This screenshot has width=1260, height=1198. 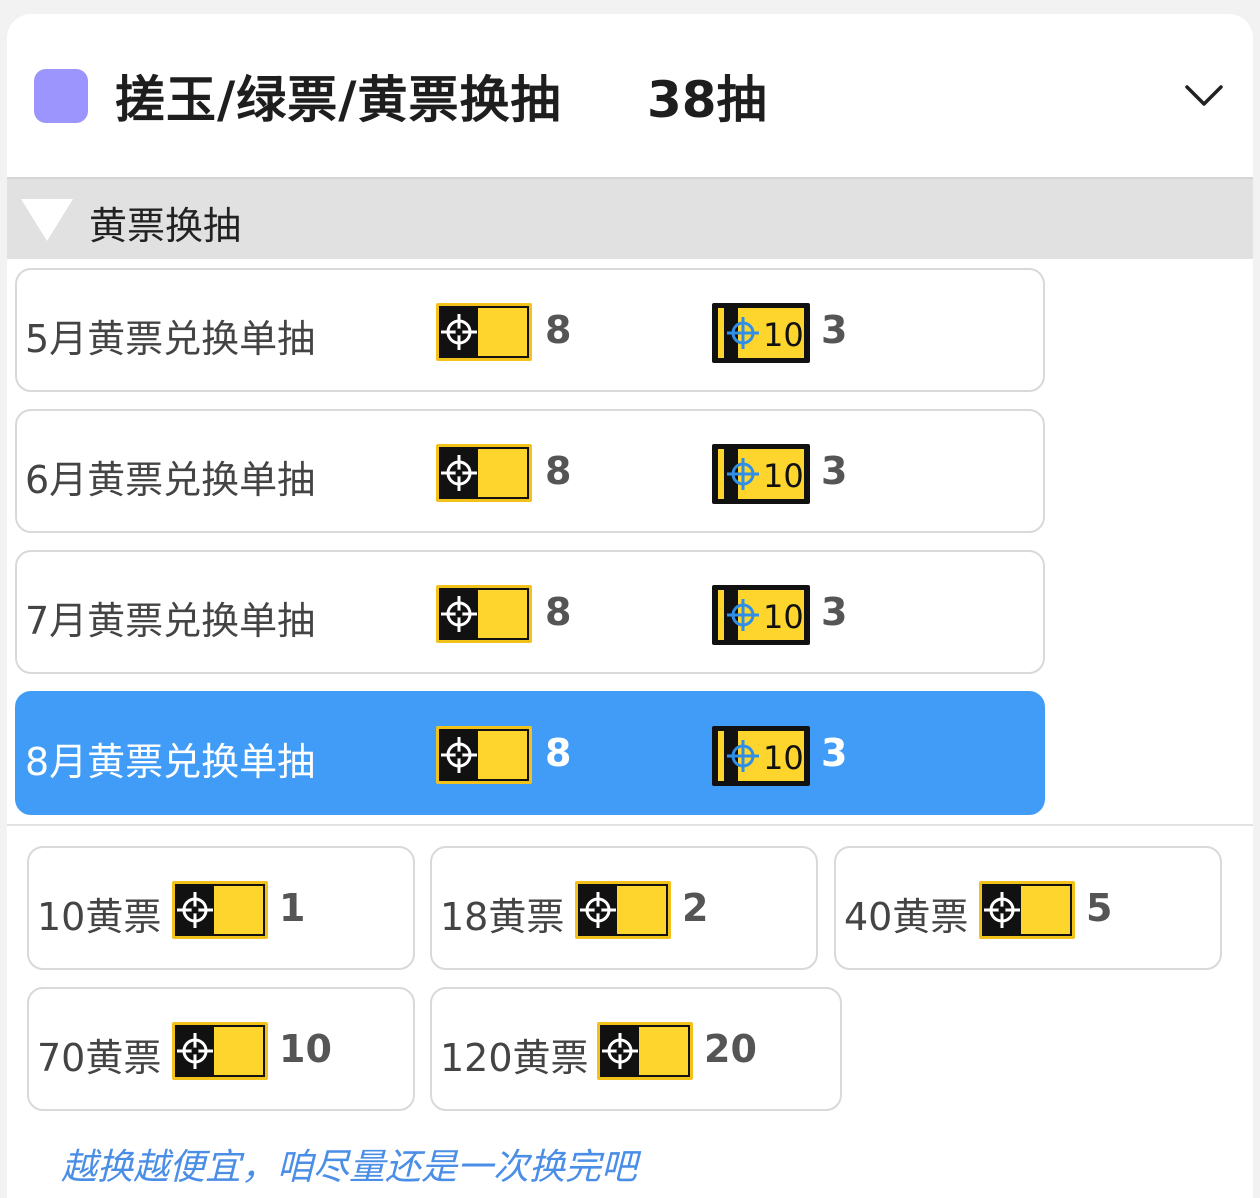 I want to click on ticket-amount-button: 70黄票 10, so click(x=221, y=1049).